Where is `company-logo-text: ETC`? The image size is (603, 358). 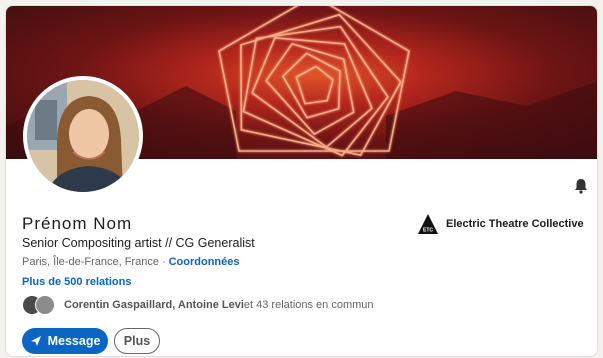 company-logo-text: ETC is located at coordinates (428, 231).